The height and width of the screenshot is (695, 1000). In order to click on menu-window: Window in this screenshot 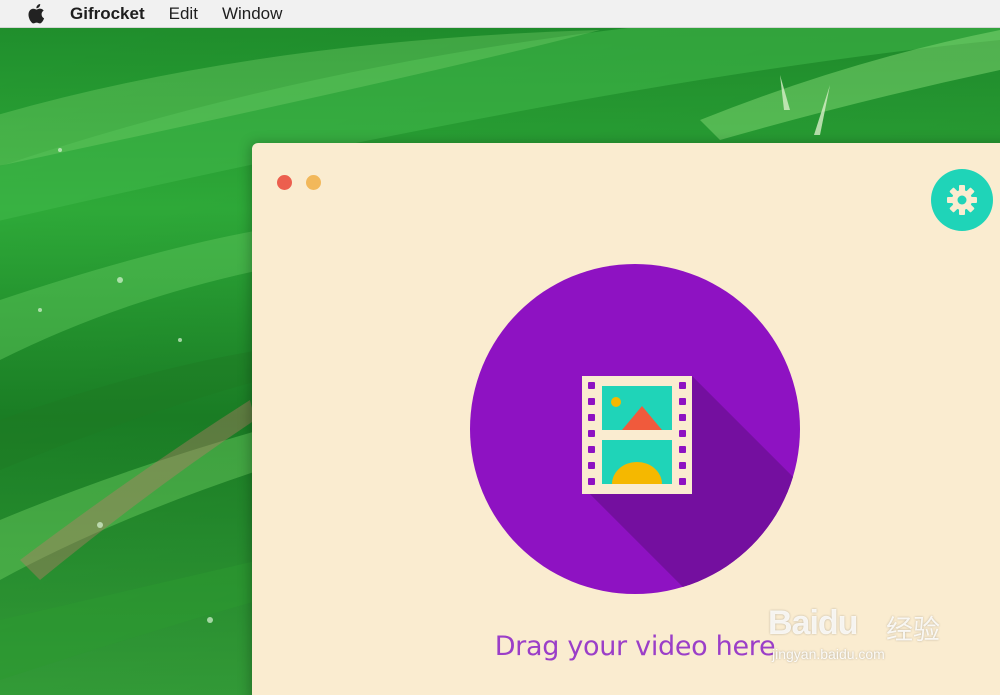, I will do `click(252, 14)`.